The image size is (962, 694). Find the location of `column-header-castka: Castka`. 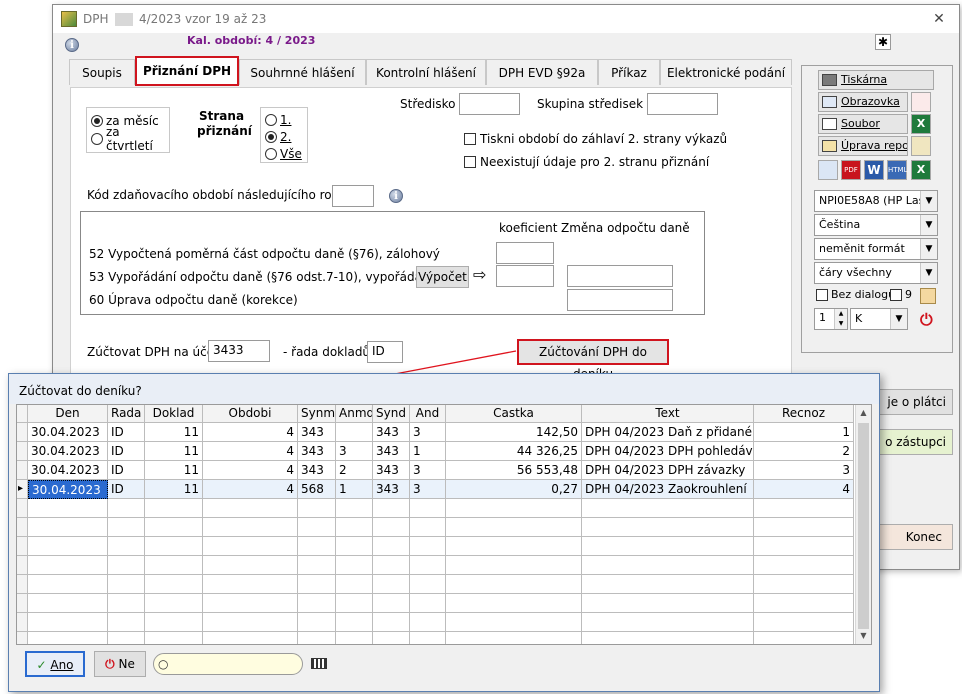

column-header-castka: Castka is located at coordinates (514, 414).